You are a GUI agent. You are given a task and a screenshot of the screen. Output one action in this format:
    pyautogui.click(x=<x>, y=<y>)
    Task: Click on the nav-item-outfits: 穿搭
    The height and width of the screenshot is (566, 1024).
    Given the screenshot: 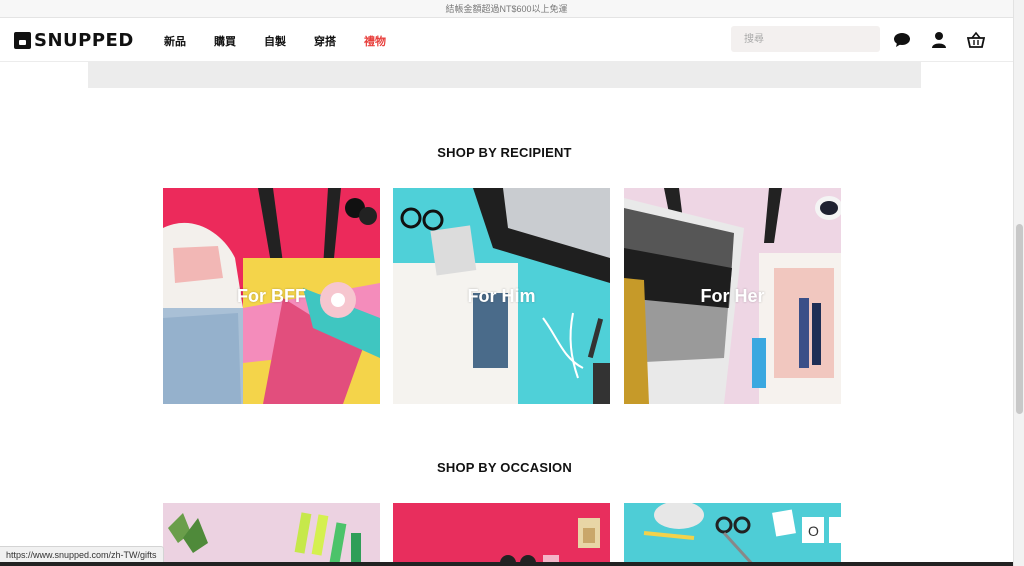 What is the action you would take?
    pyautogui.click(x=325, y=41)
    